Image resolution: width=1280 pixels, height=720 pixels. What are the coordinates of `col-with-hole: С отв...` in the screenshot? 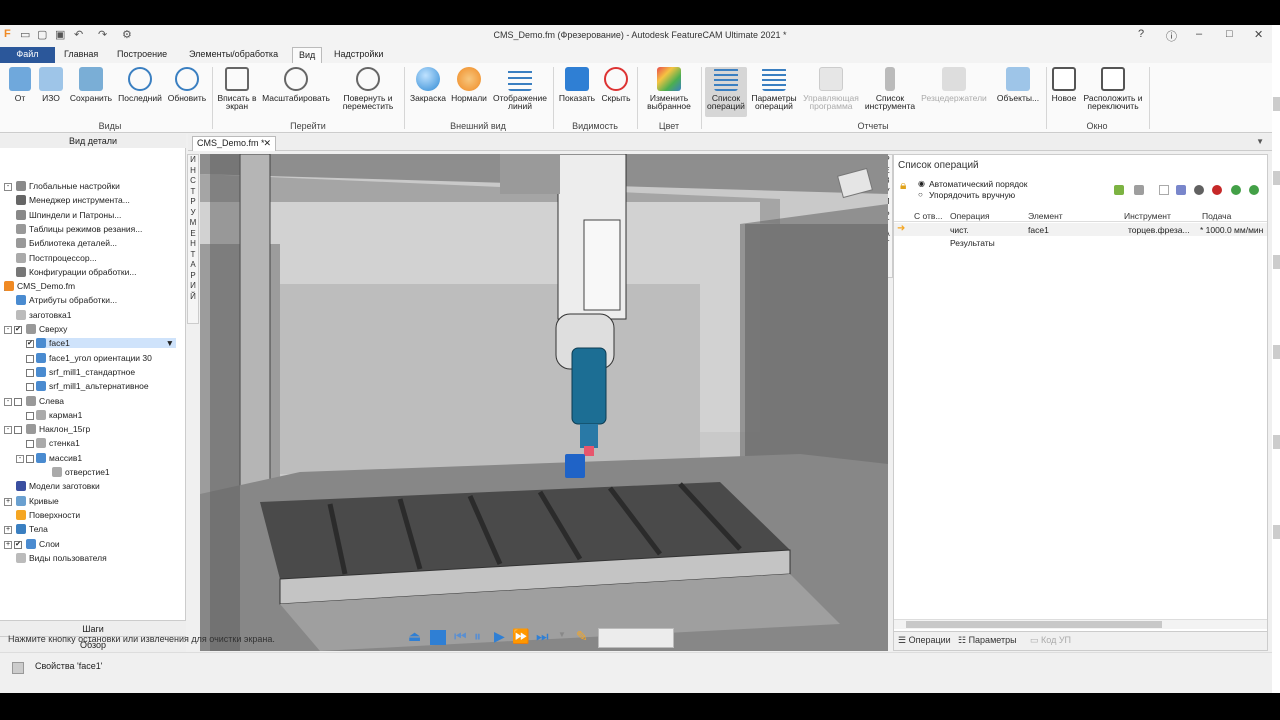 It's located at (928, 216).